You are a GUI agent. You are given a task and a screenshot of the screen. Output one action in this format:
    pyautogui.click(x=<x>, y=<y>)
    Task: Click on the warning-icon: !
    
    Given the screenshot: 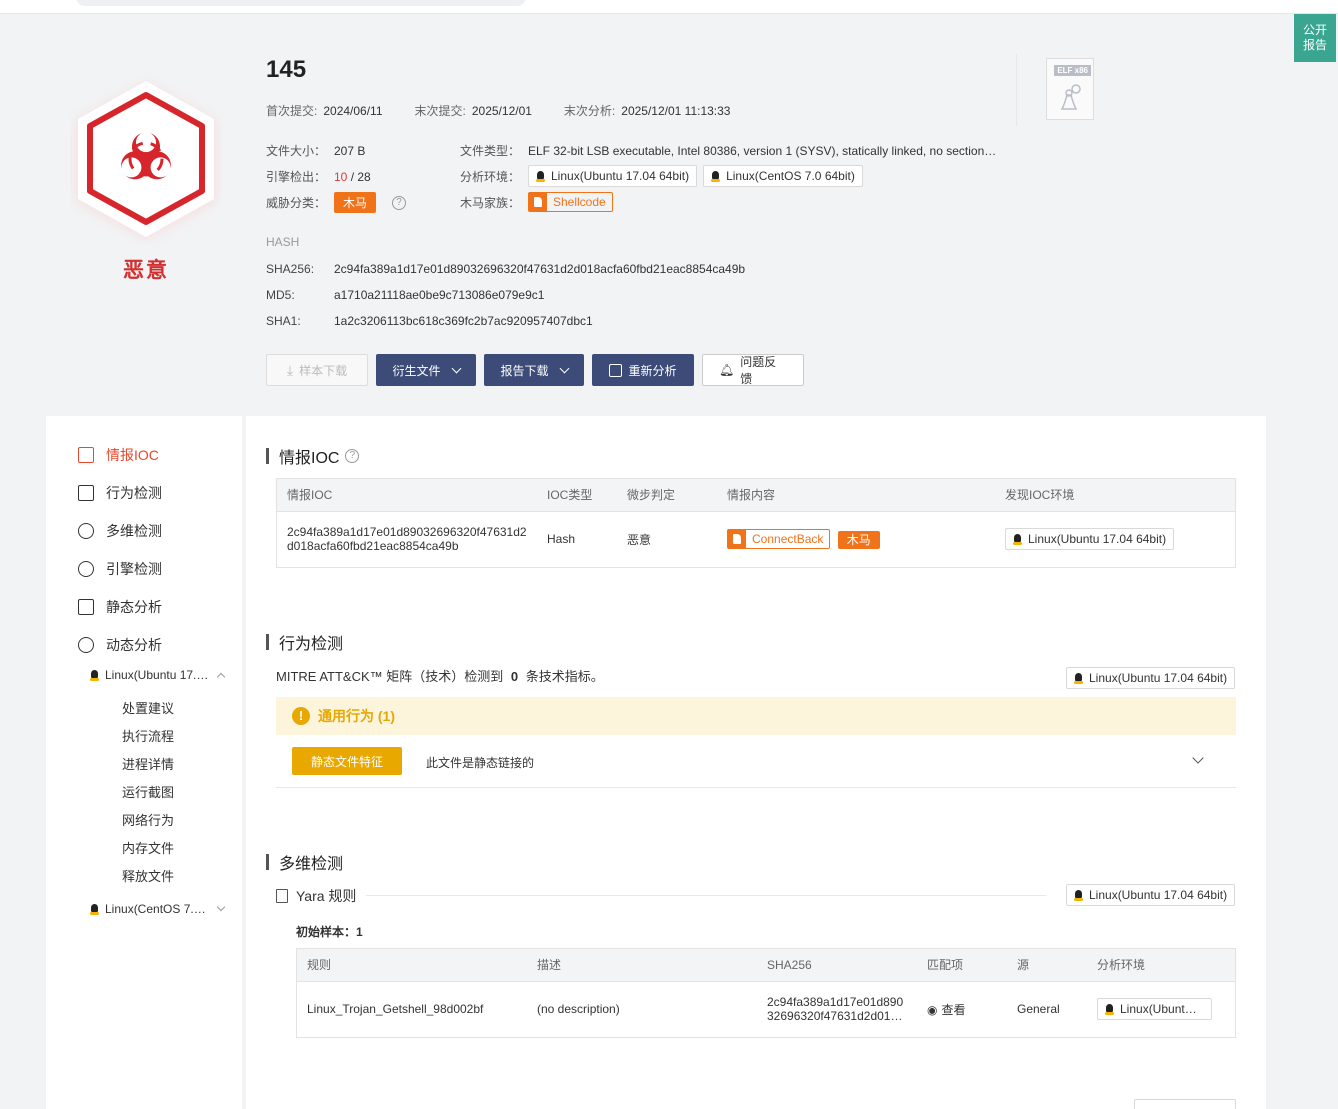 What is the action you would take?
    pyautogui.click(x=301, y=716)
    